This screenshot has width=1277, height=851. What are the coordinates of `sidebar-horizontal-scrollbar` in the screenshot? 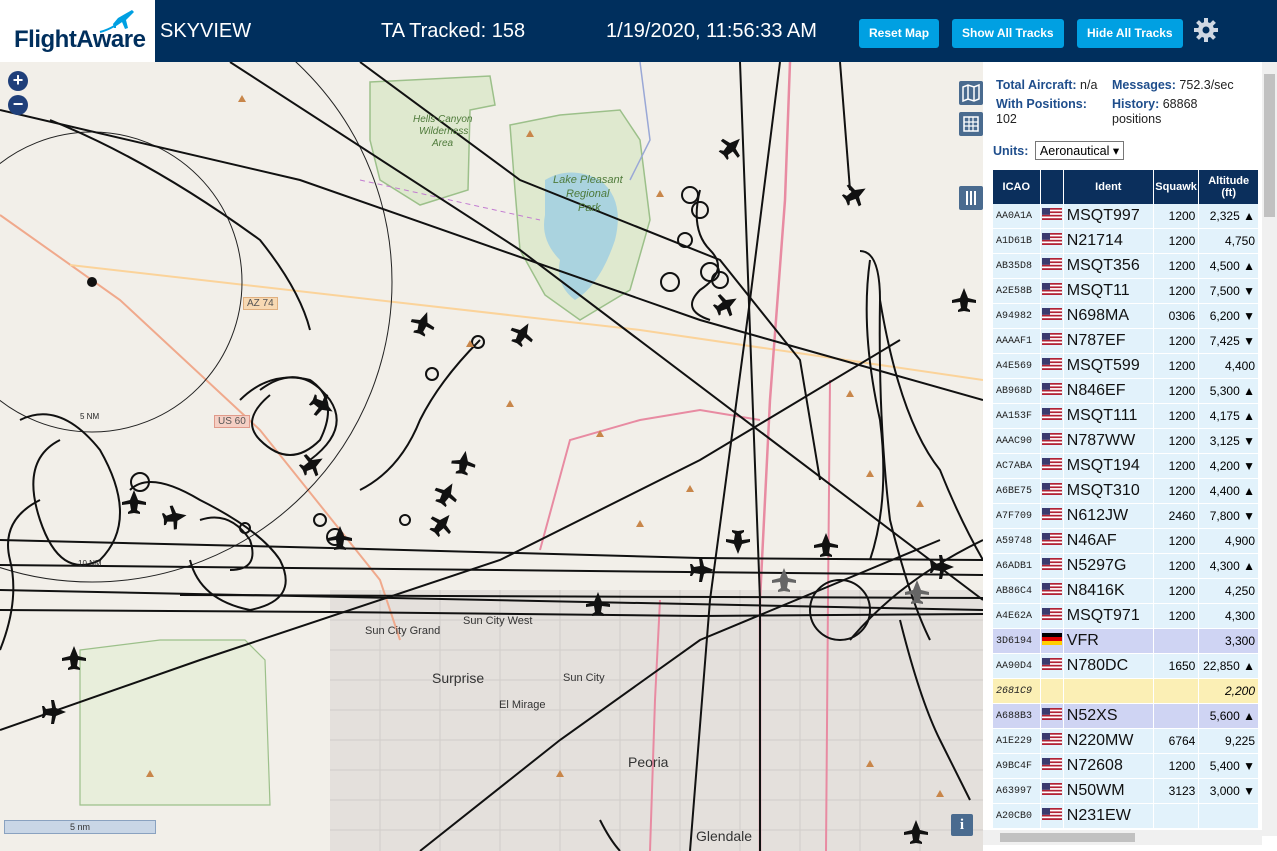 It's located at (1122, 837).